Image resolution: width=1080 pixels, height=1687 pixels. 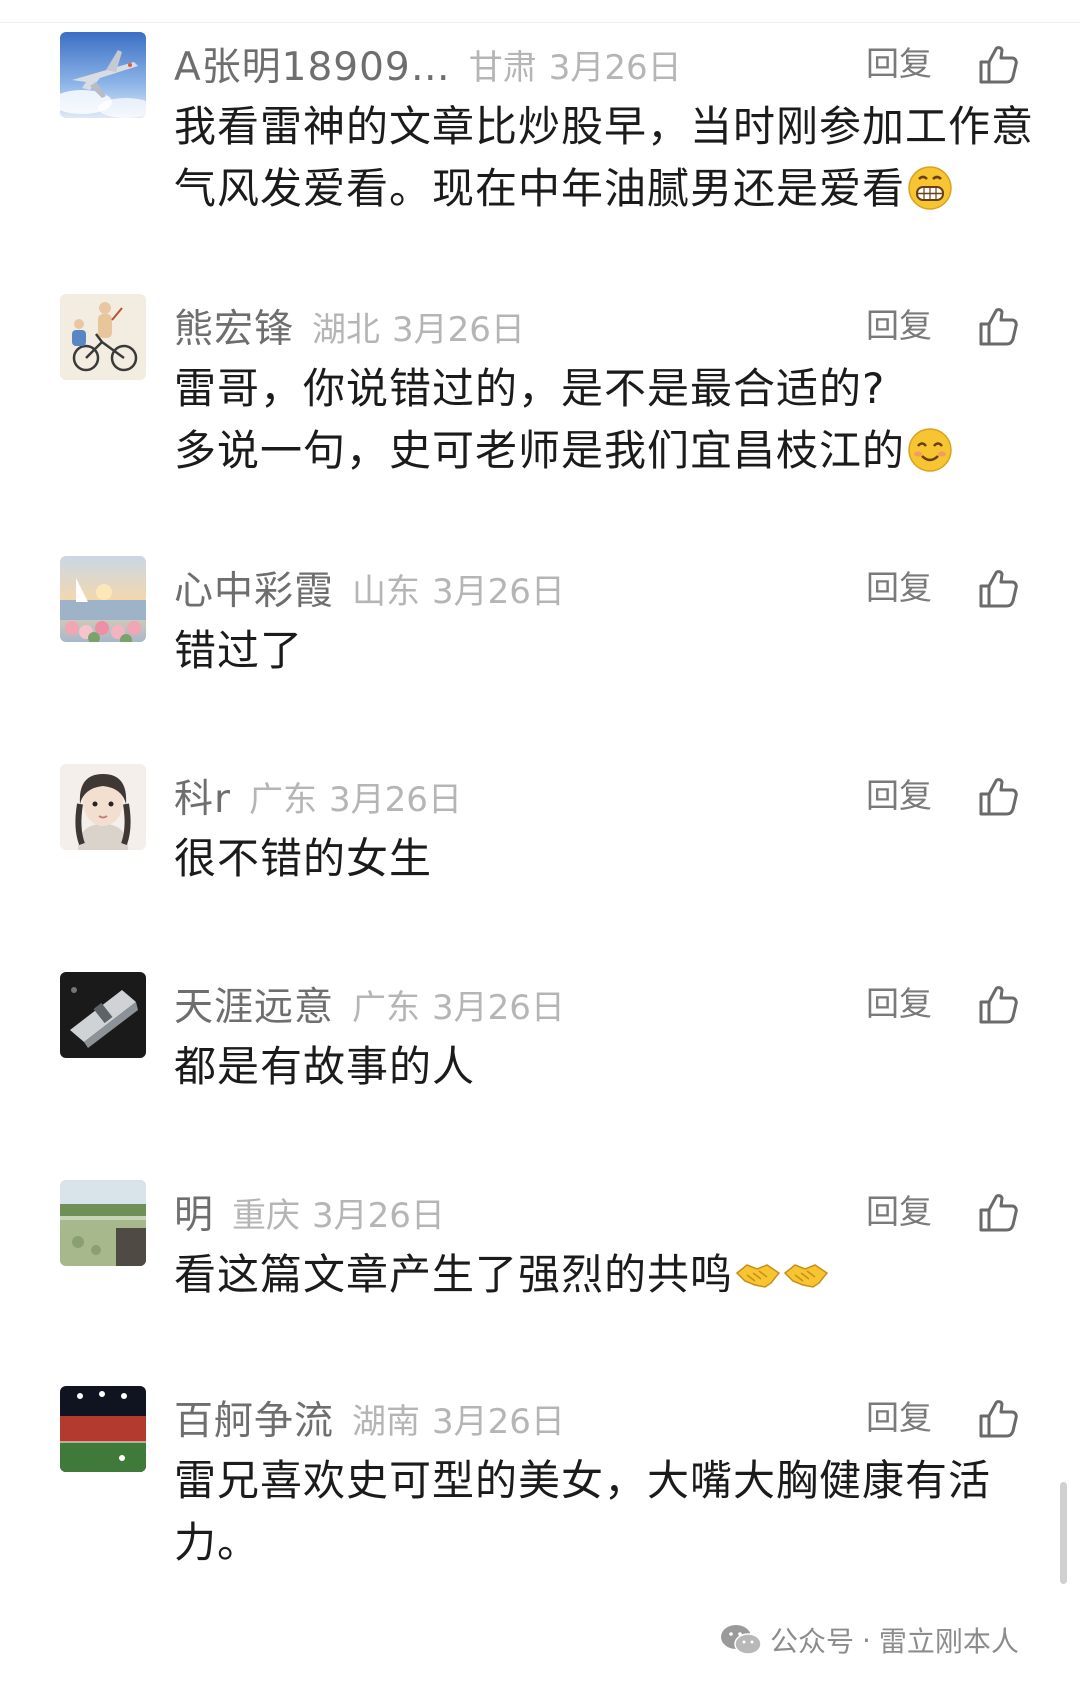 What do you see at coordinates (948, 1641) in the screenshot?
I see `watermark-account: 雷立刚本人` at bounding box center [948, 1641].